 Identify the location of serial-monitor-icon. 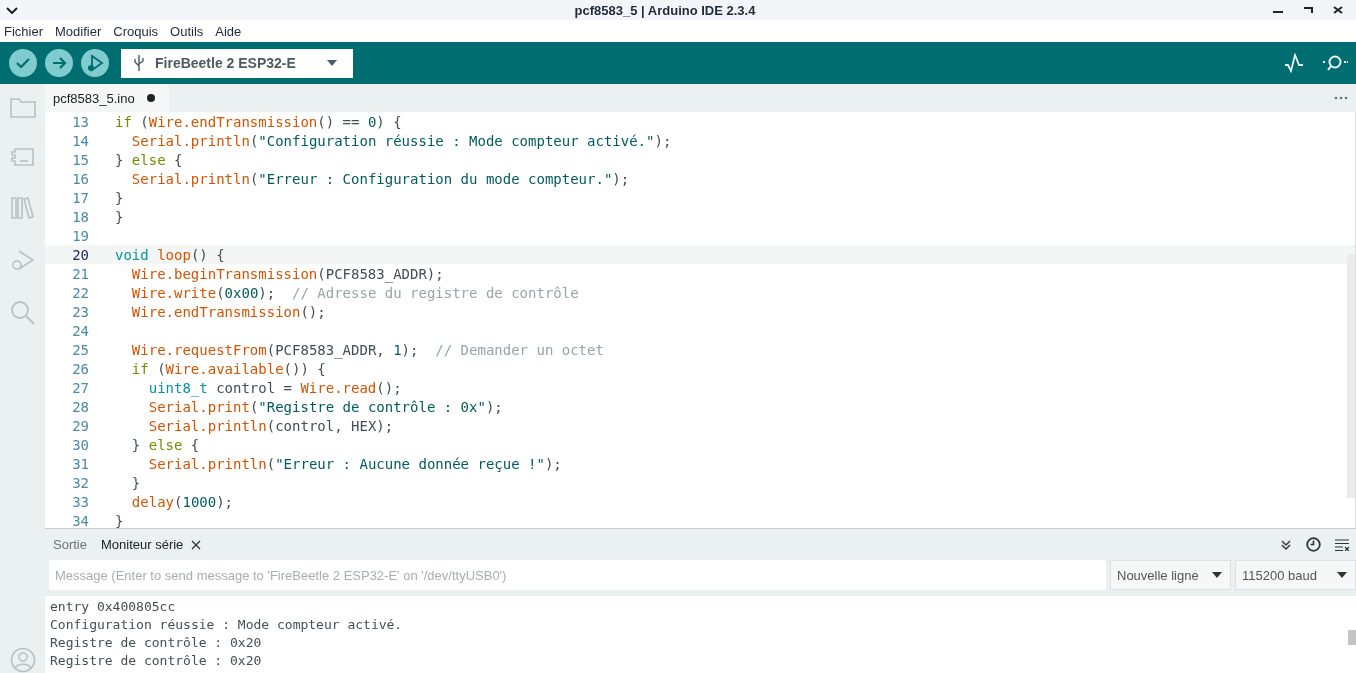
(1335, 63).